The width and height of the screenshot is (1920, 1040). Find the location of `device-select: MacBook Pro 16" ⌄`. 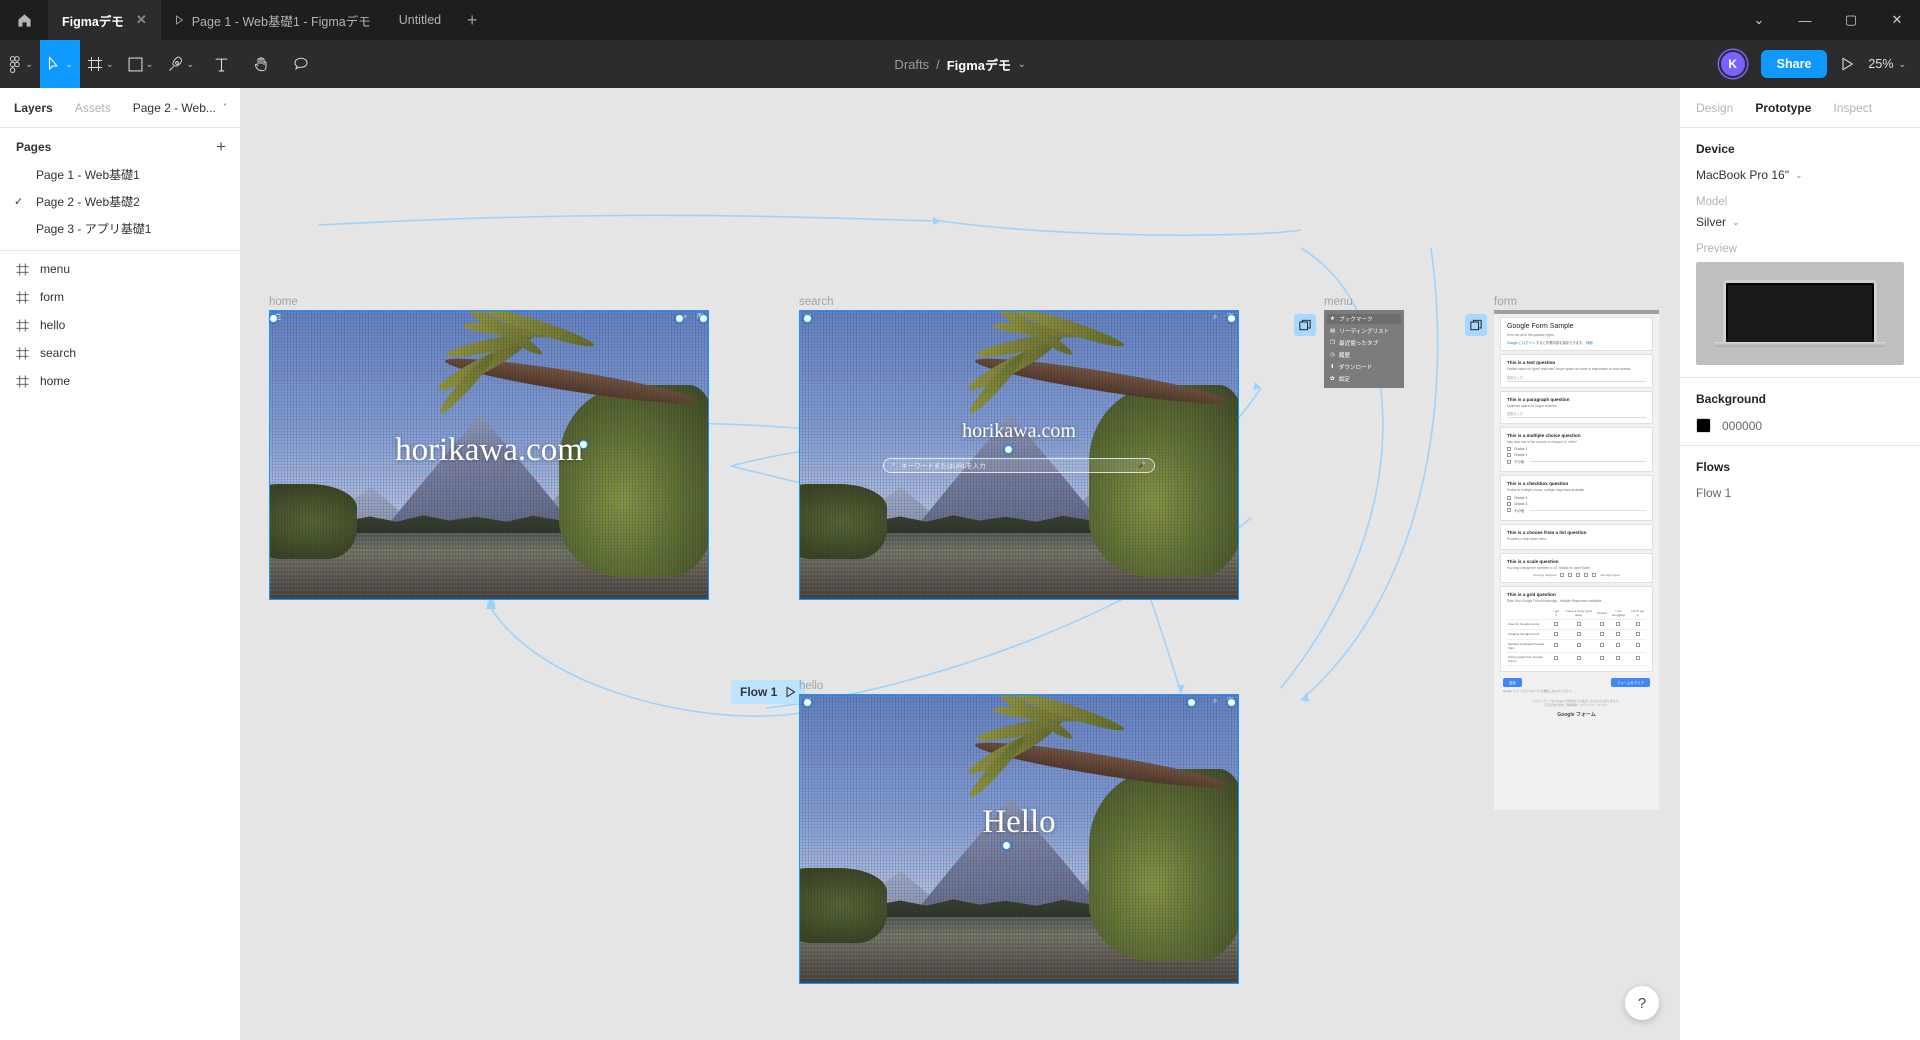

device-select: MacBook Pro 16" ⌄ is located at coordinates (1800, 175).